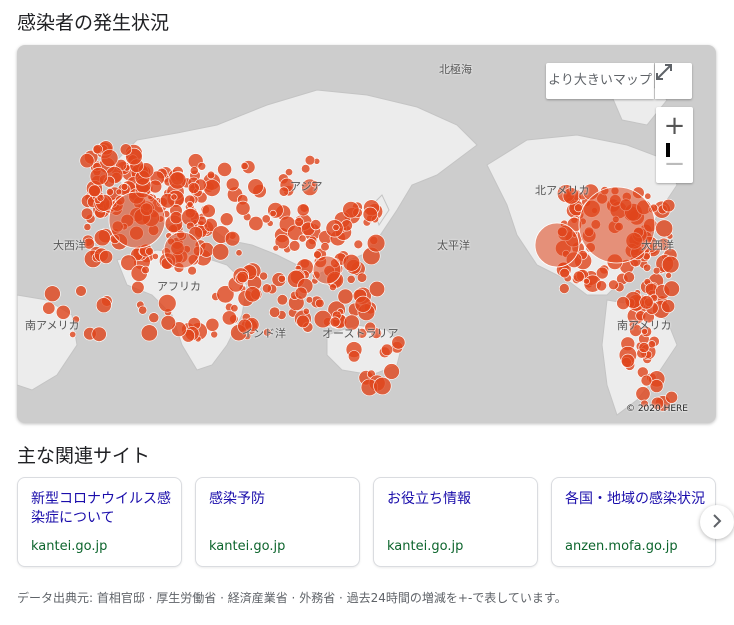 Image resolution: width=734 pixels, height=625 pixels. Describe the element at coordinates (717, 522) in the screenshot. I see `next-cards-button` at that location.